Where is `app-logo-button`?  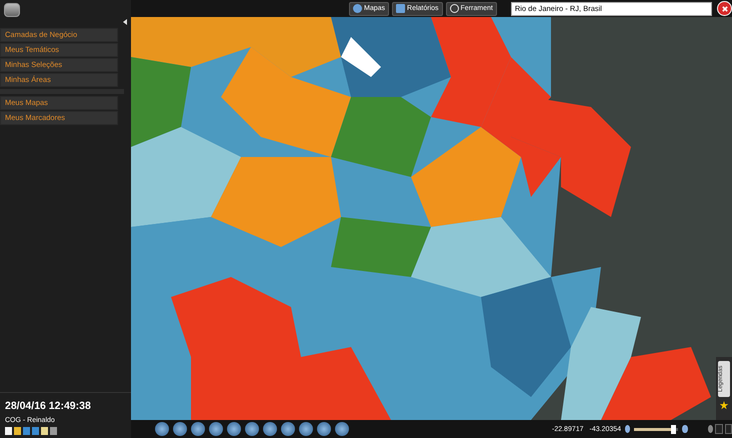 app-logo-button is located at coordinates (12, 10).